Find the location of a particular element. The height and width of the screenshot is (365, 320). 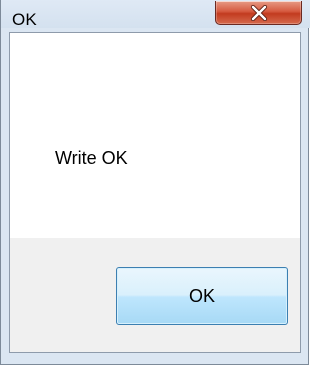

message-text: Write OK is located at coordinates (91, 158).